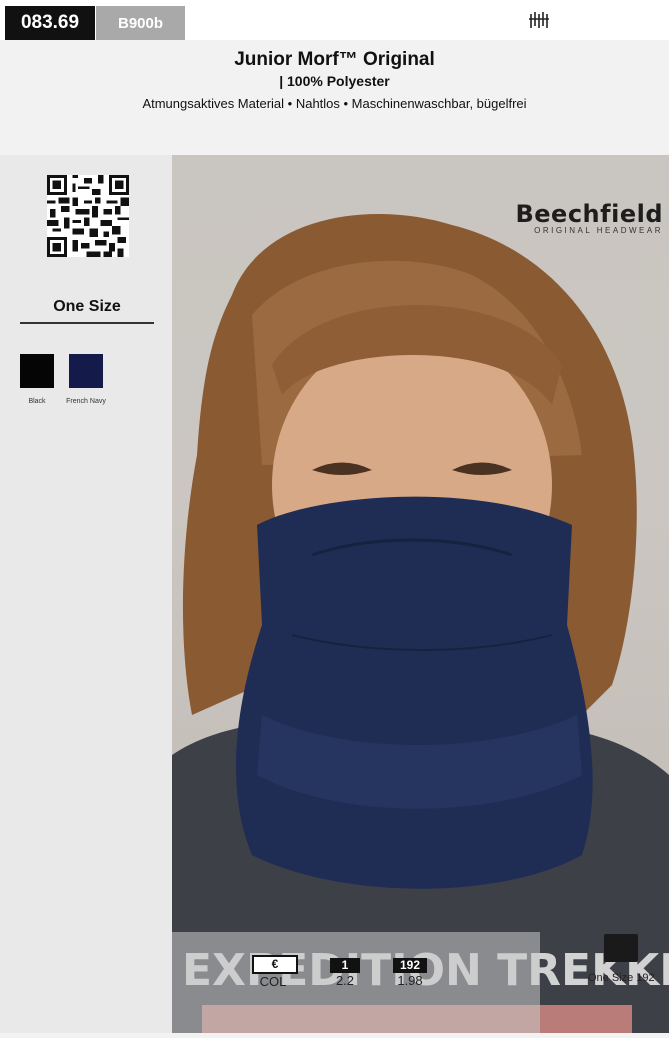 This screenshot has width=669, height=1038. What do you see at coordinates (50, 23) in the screenshot?
I see `article-code: 083.69` at bounding box center [50, 23].